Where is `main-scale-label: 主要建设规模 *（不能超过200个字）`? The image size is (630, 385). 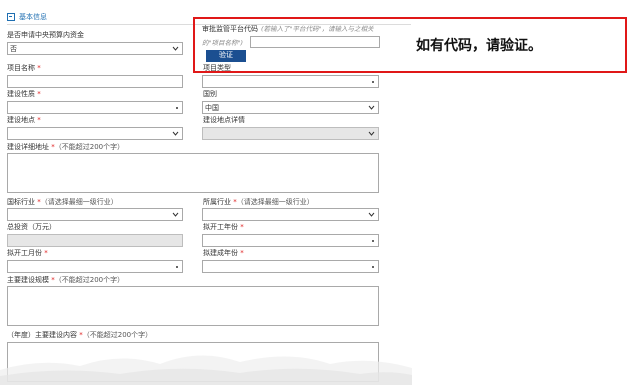
main-scale-label: 主要建设规模 *（不能超过200个字） is located at coordinates (66, 280).